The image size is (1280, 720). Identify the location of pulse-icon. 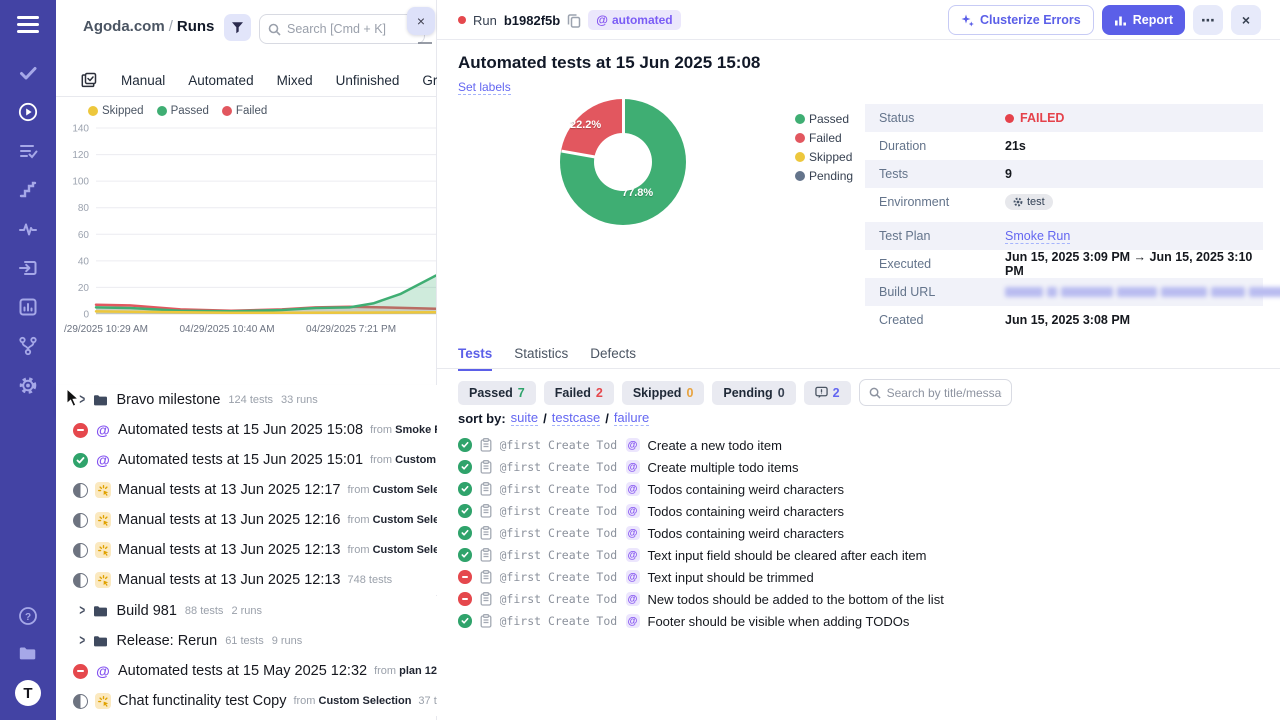
(28, 229).